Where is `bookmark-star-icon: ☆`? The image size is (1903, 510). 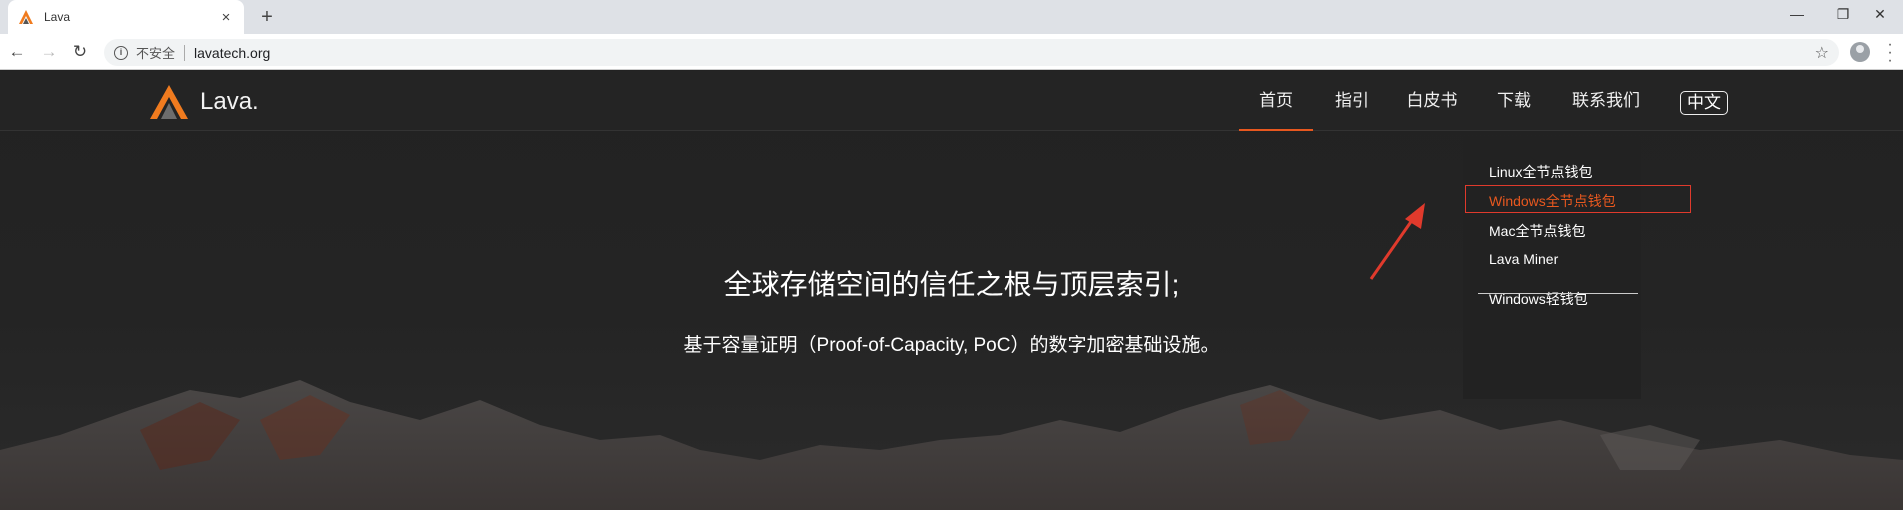 bookmark-star-icon: ☆ is located at coordinates (1822, 53).